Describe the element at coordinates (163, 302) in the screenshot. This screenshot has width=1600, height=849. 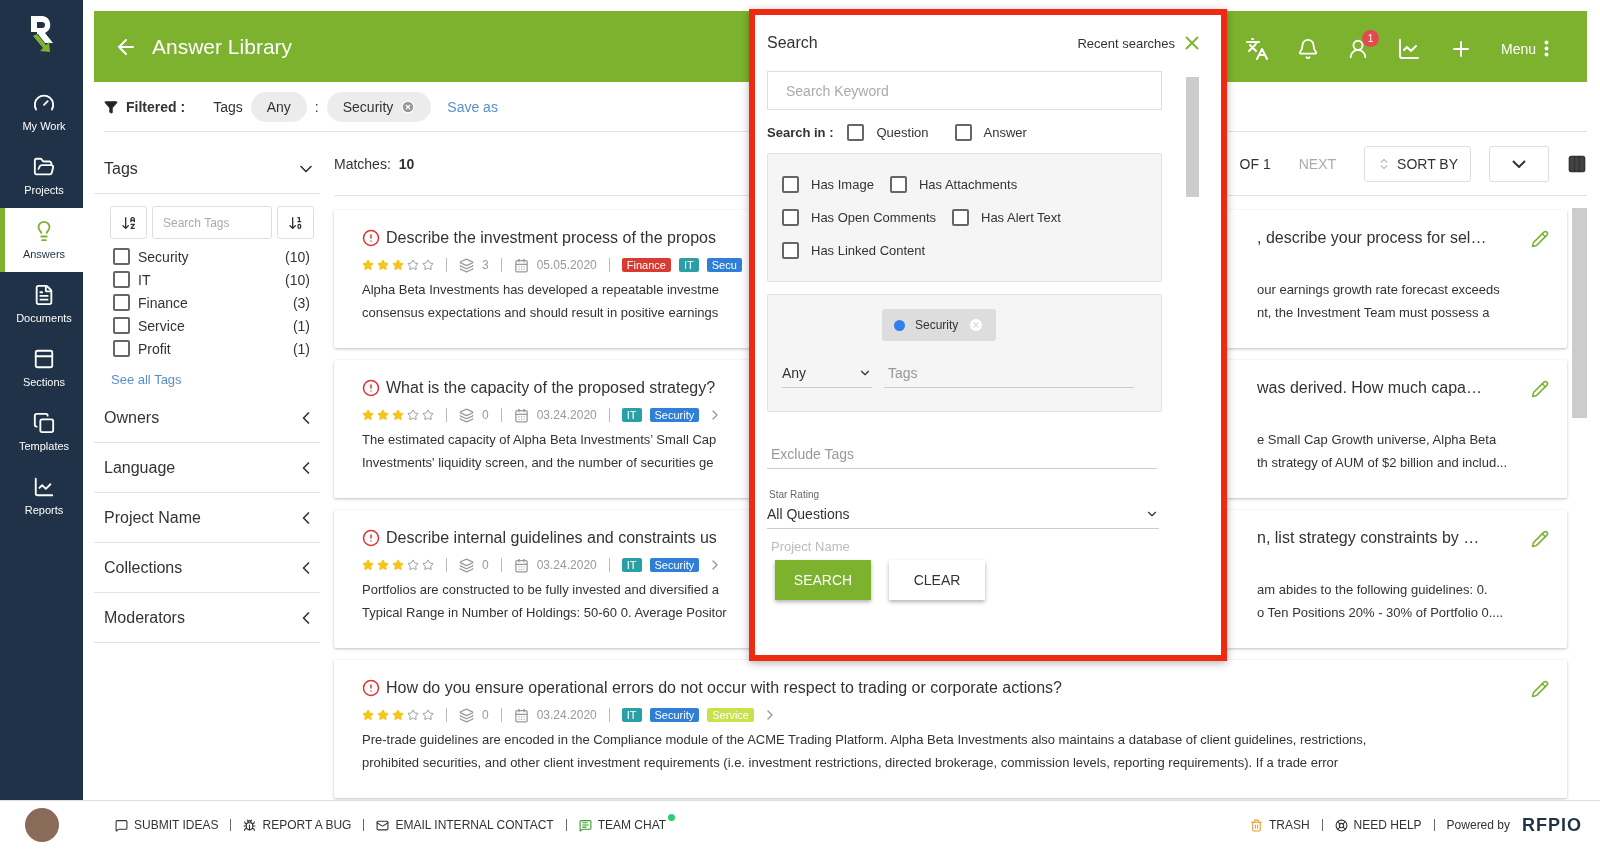
I see `tag-label: Finance` at that location.